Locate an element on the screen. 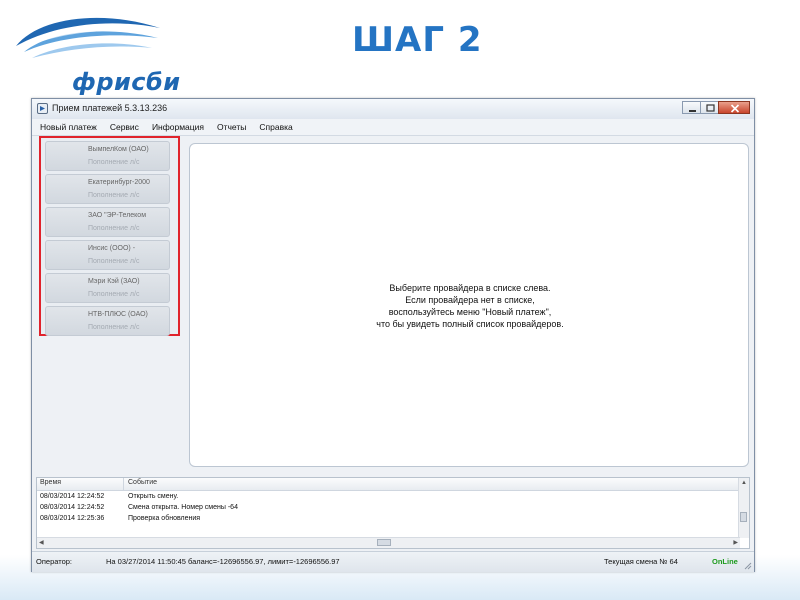 This screenshot has width=800, height=600. scroll-right-icon: ▶ is located at coordinates (735, 543).